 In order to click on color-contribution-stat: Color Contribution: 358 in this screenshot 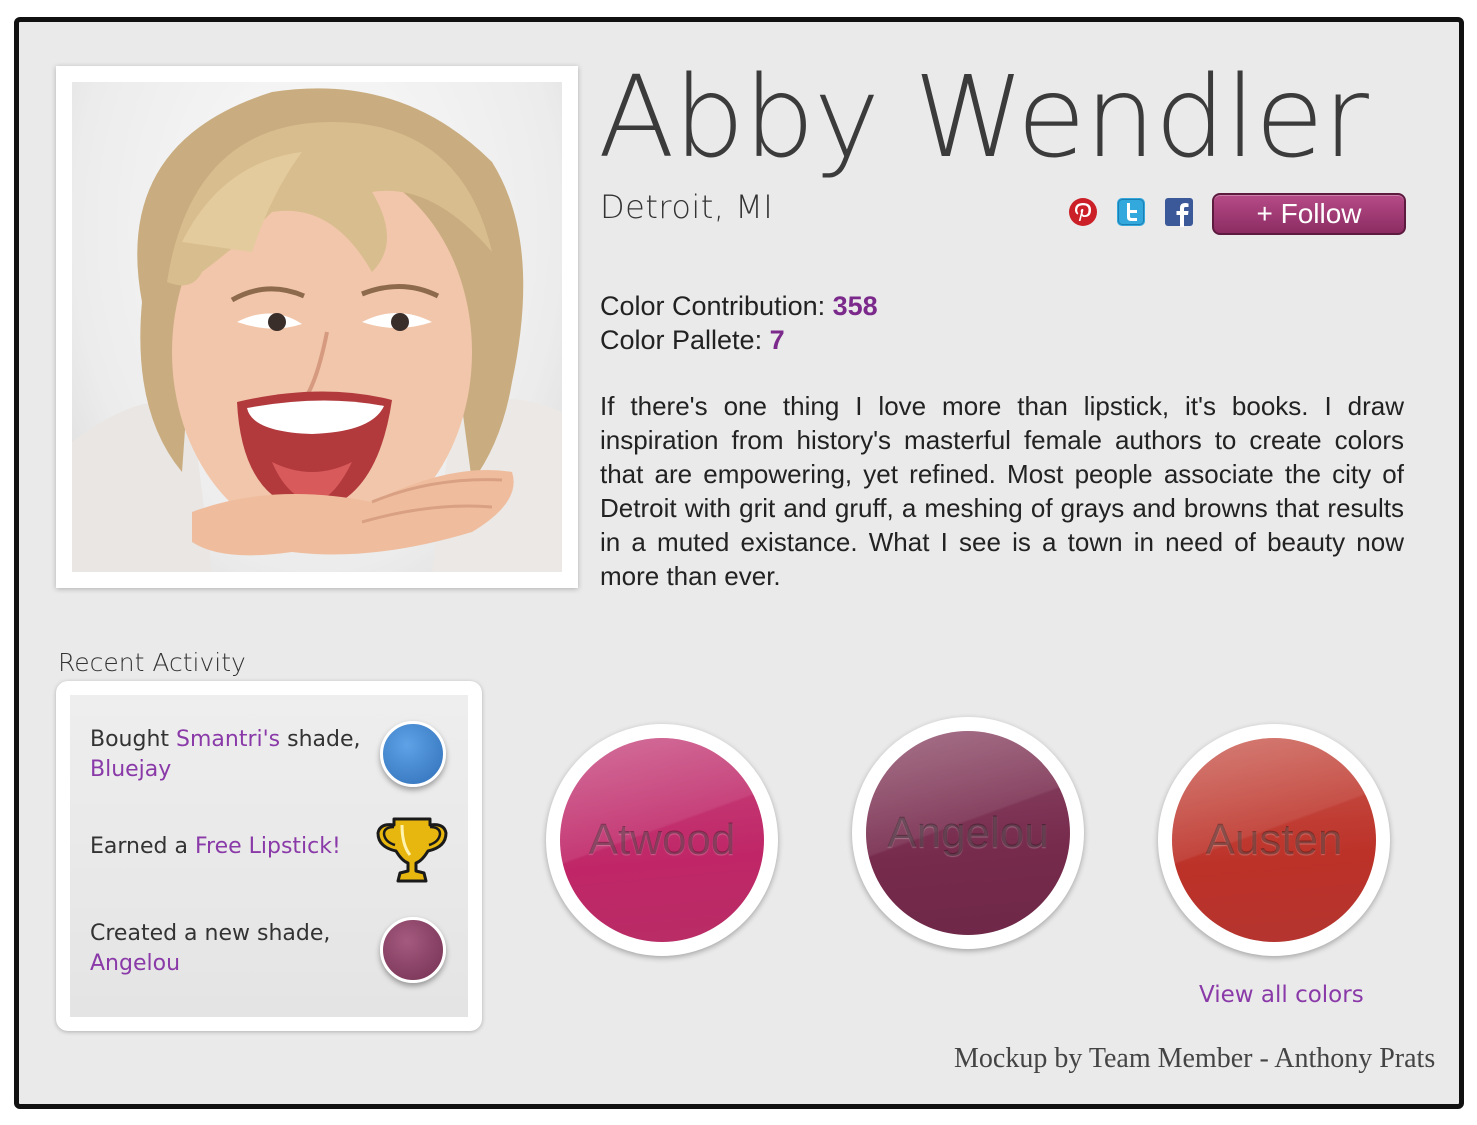, I will do `click(739, 306)`.